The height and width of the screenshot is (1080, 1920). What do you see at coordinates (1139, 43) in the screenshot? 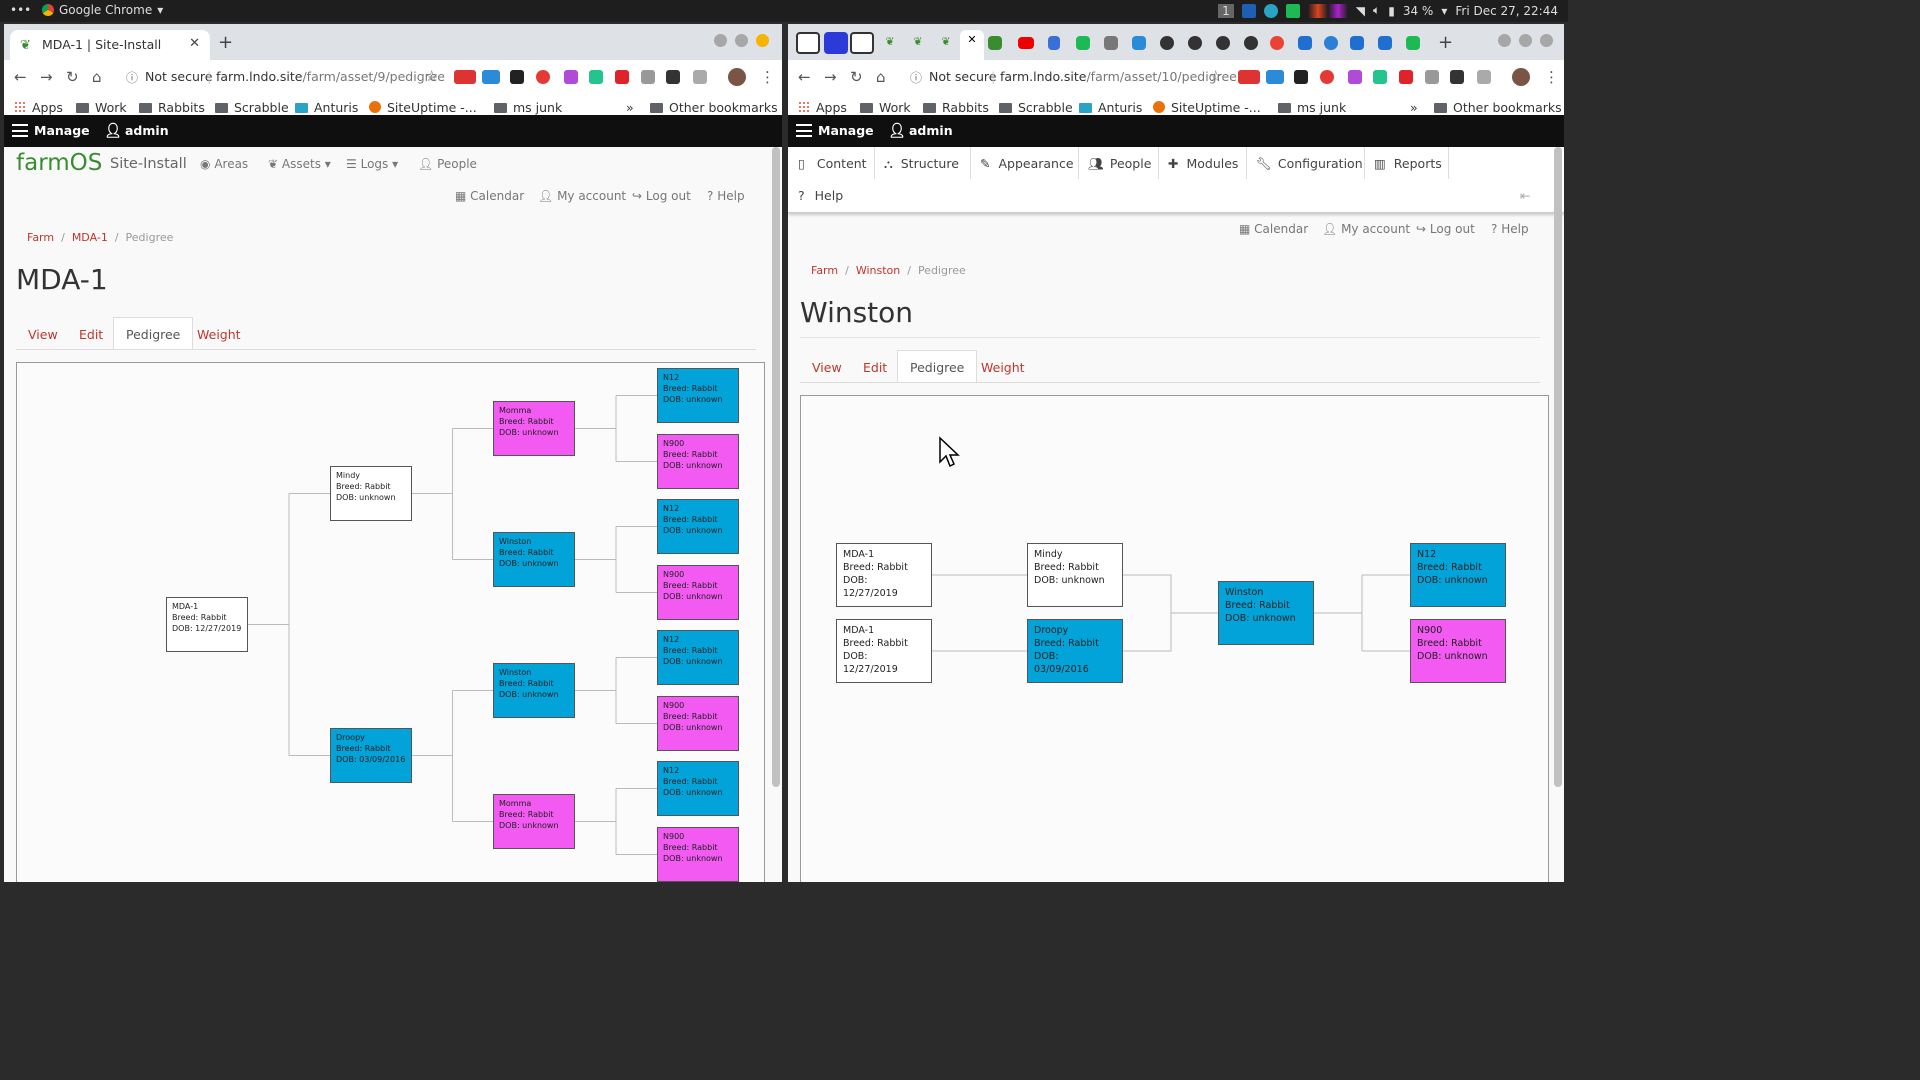
I see `tab-chart` at bounding box center [1139, 43].